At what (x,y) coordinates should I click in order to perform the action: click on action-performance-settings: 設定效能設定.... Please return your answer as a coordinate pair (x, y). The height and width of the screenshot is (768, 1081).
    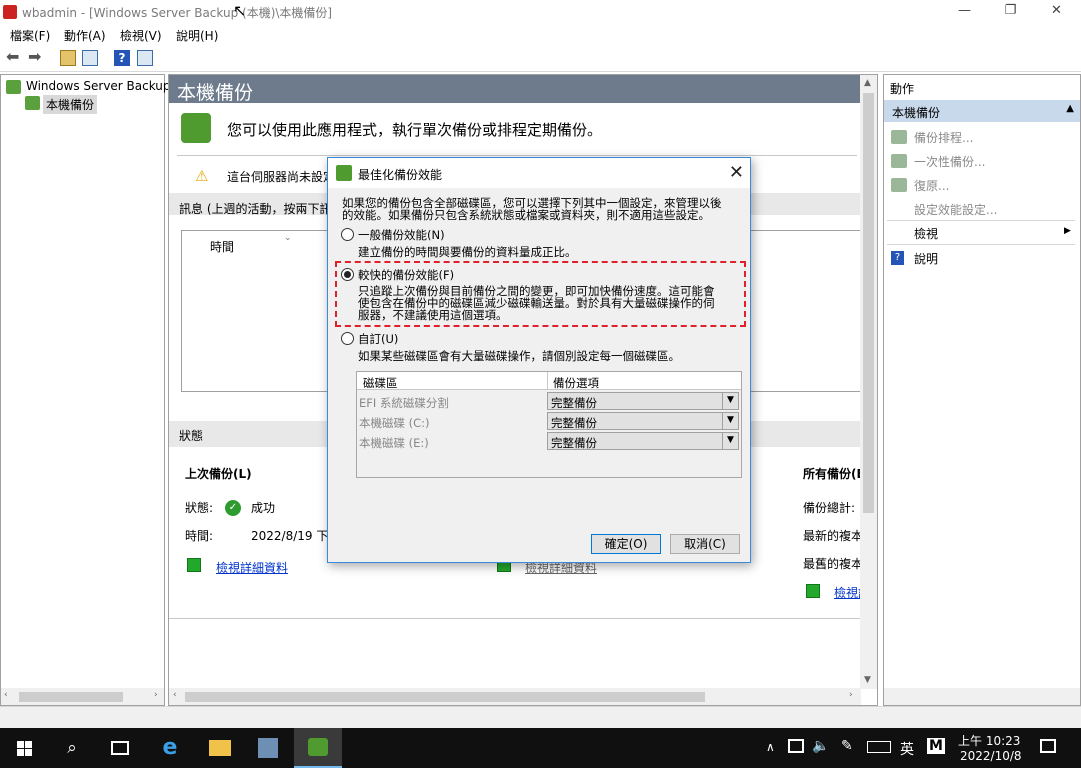
    Looking at the image, I should click on (955, 209).